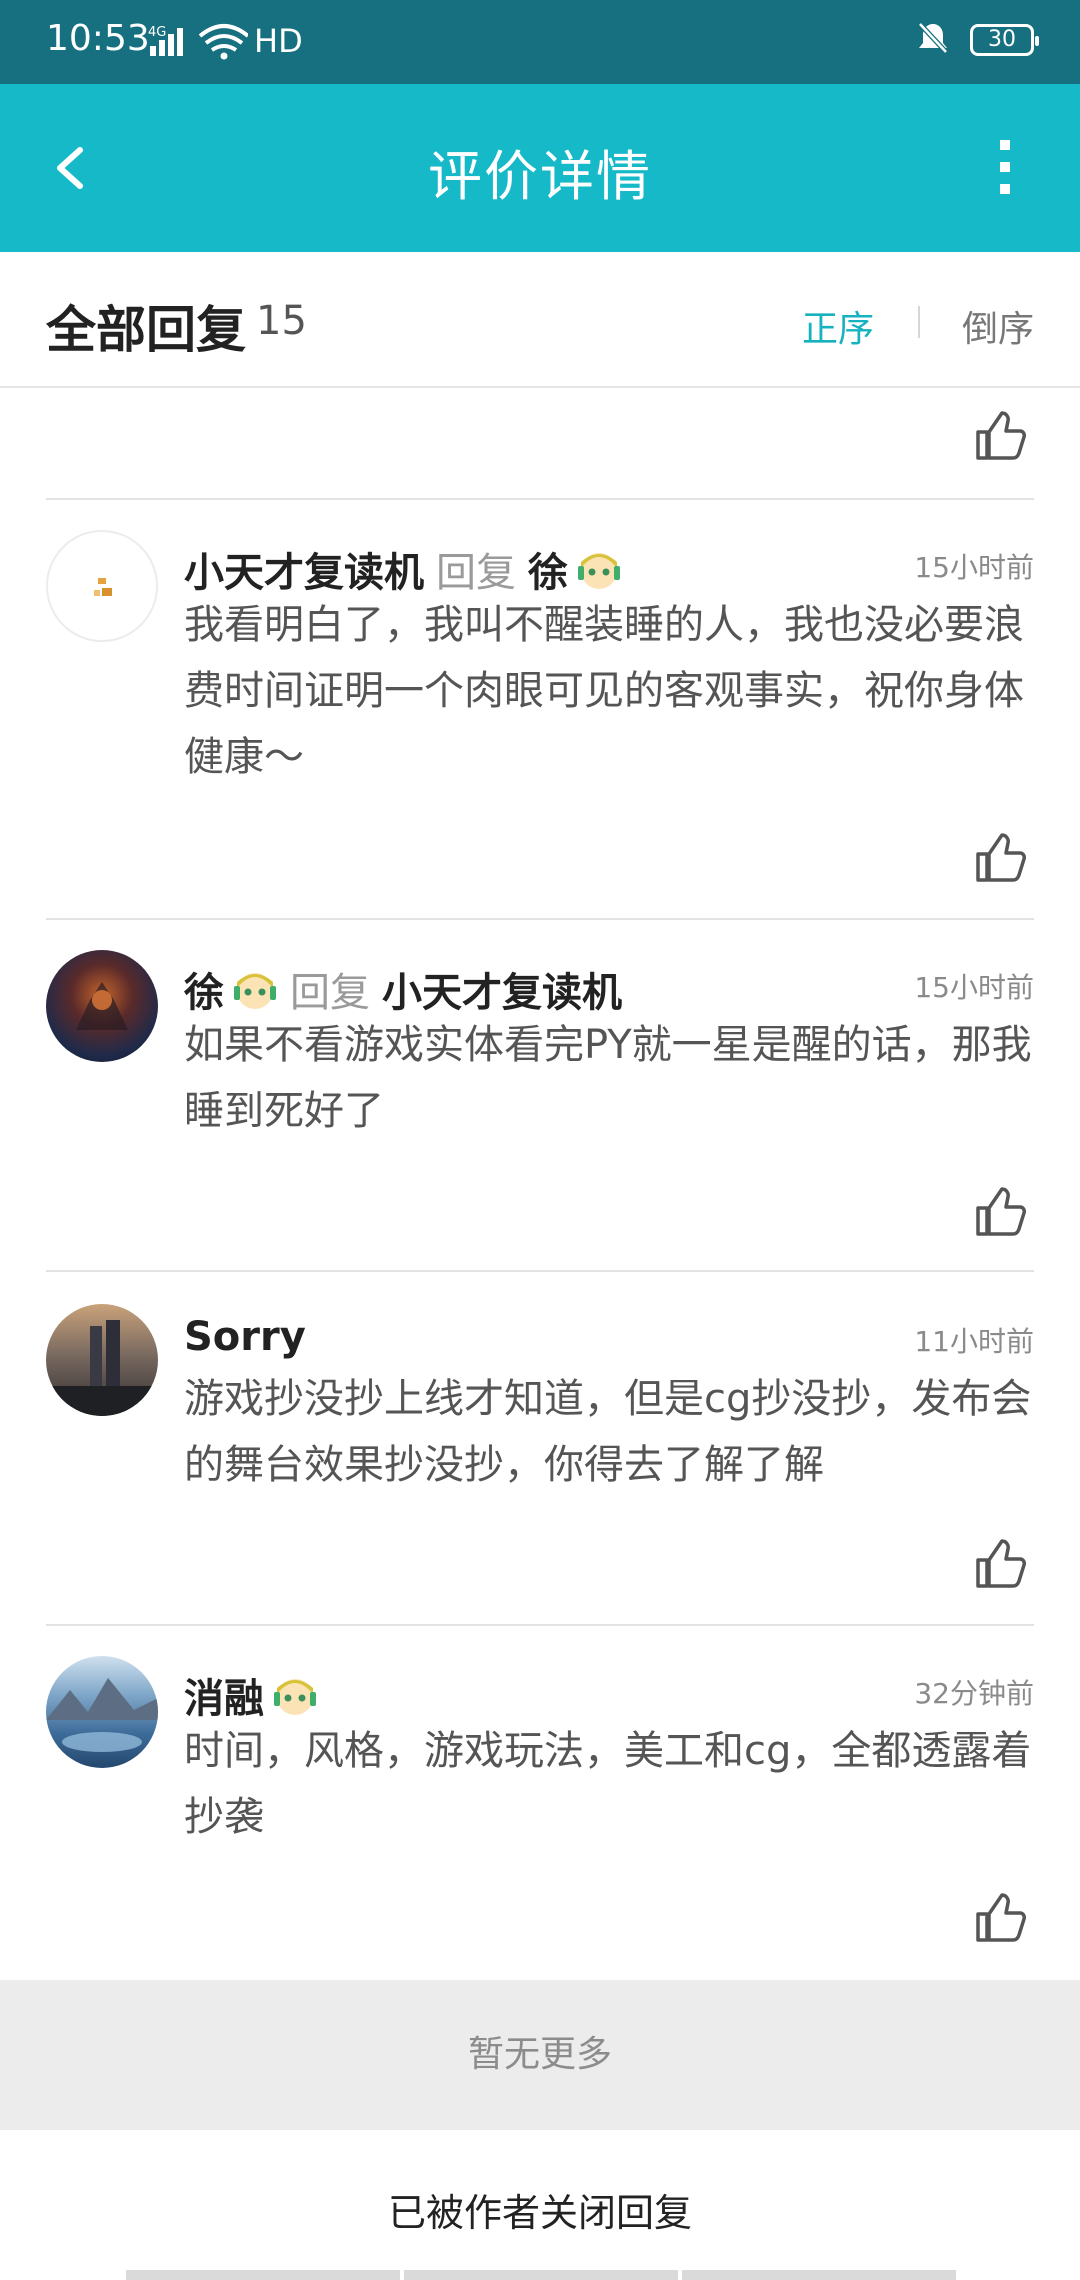  I want to click on bottom-tab-bar, so click(541, 2275).